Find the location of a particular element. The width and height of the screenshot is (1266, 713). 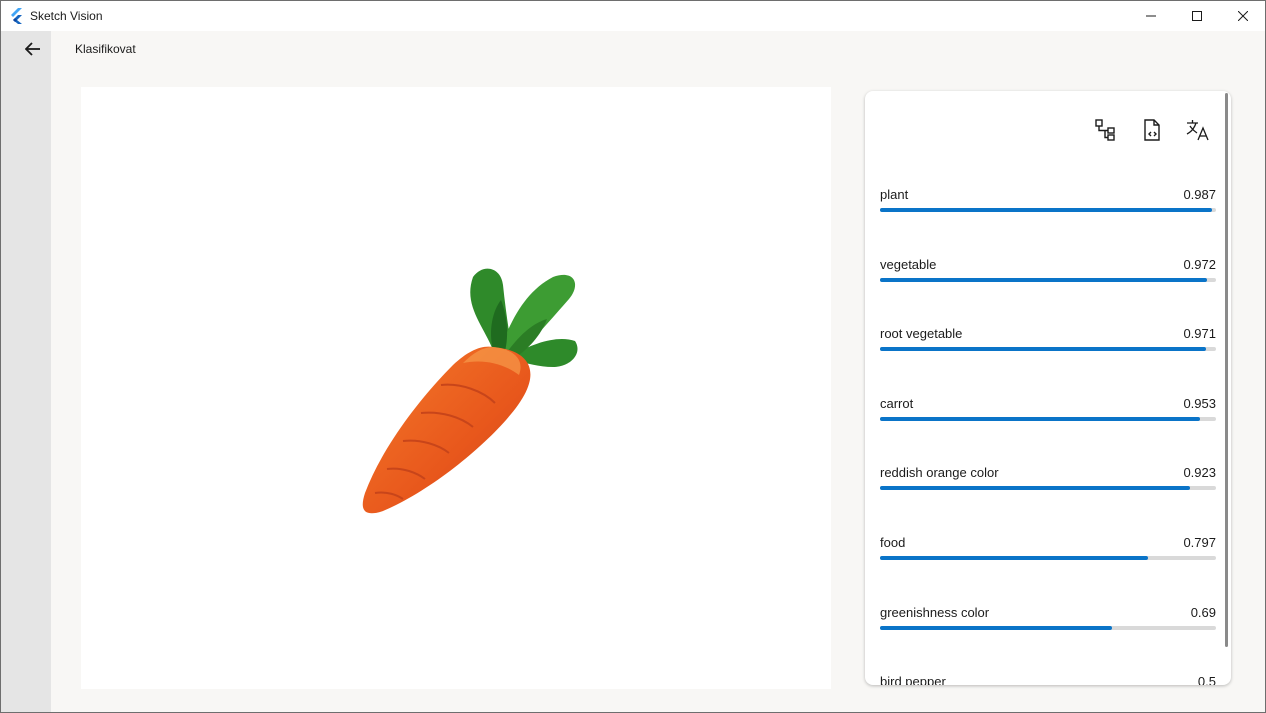

hierarchy-icon is located at coordinates (1105, 130).